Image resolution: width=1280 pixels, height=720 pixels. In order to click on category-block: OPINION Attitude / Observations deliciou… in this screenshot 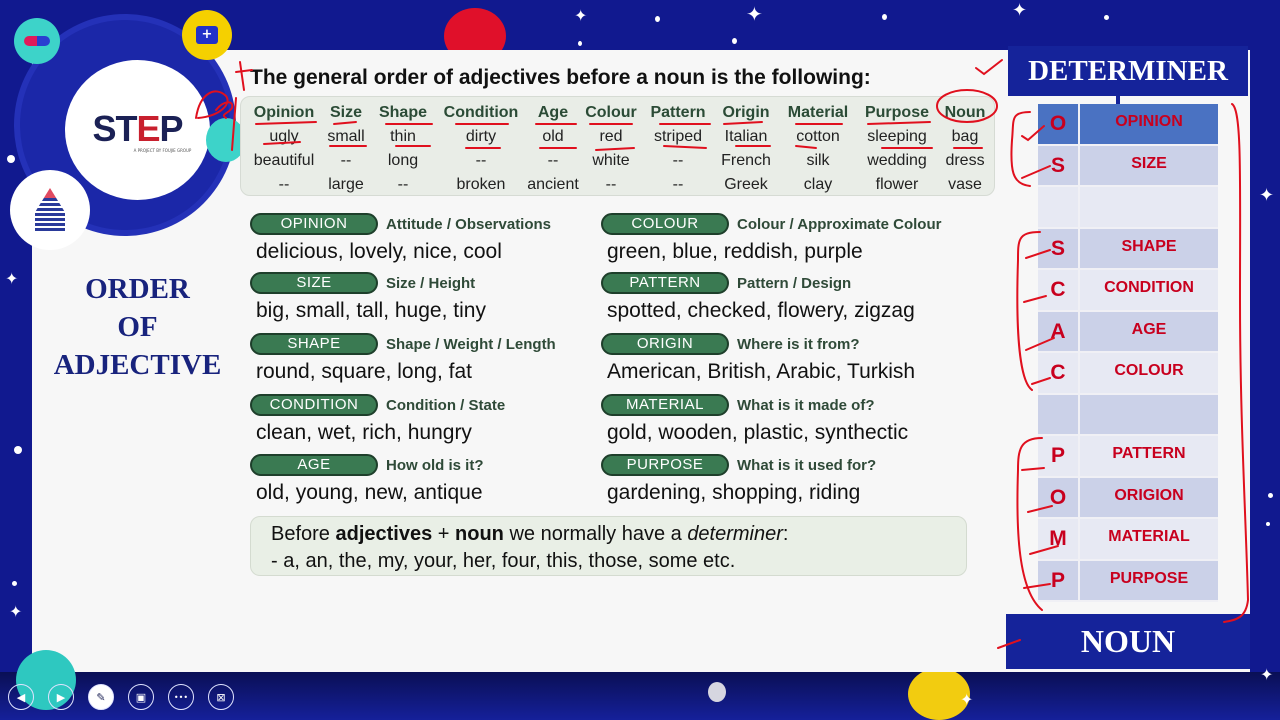, I will do `click(400, 240)`.